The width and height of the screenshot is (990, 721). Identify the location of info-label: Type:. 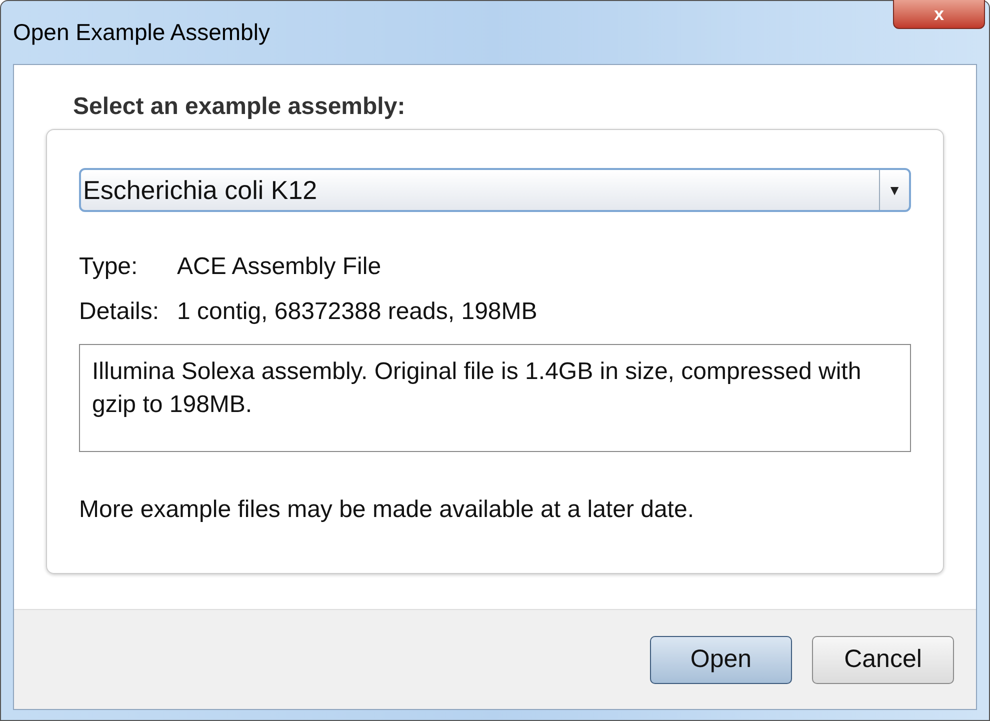
(109, 267).